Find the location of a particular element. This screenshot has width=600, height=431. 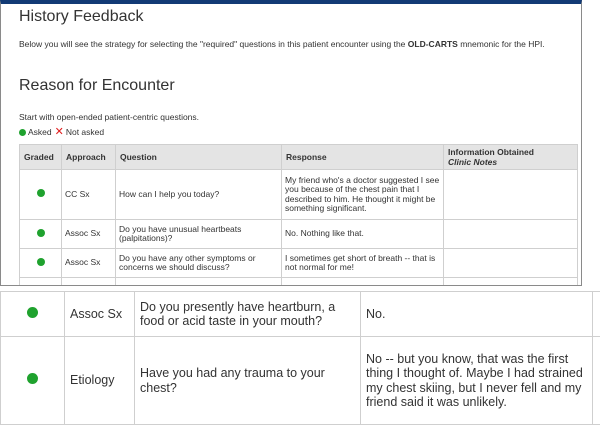

red-x-icon: ✕ is located at coordinates (59, 131).